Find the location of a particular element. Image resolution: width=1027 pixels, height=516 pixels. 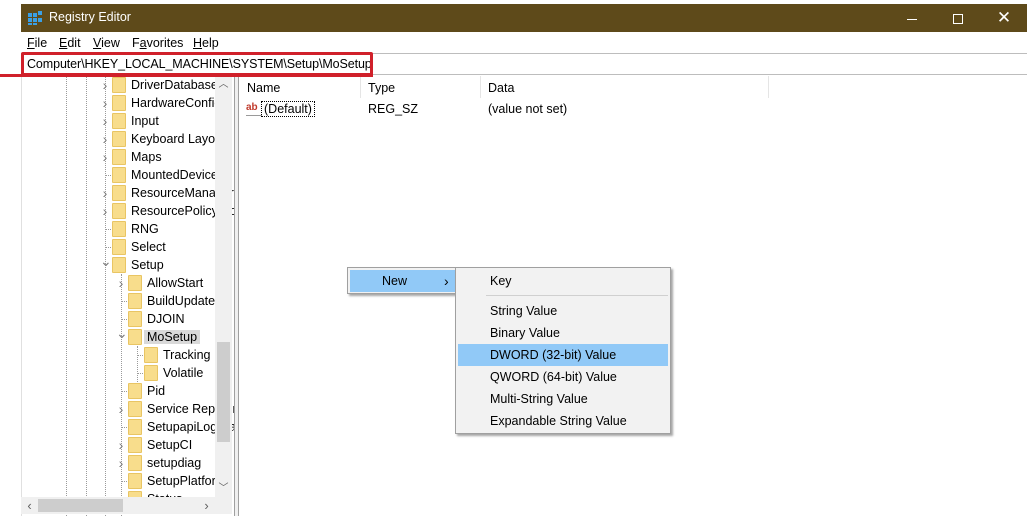

menu-favorites: Favorites is located at coordinates (157, 43).